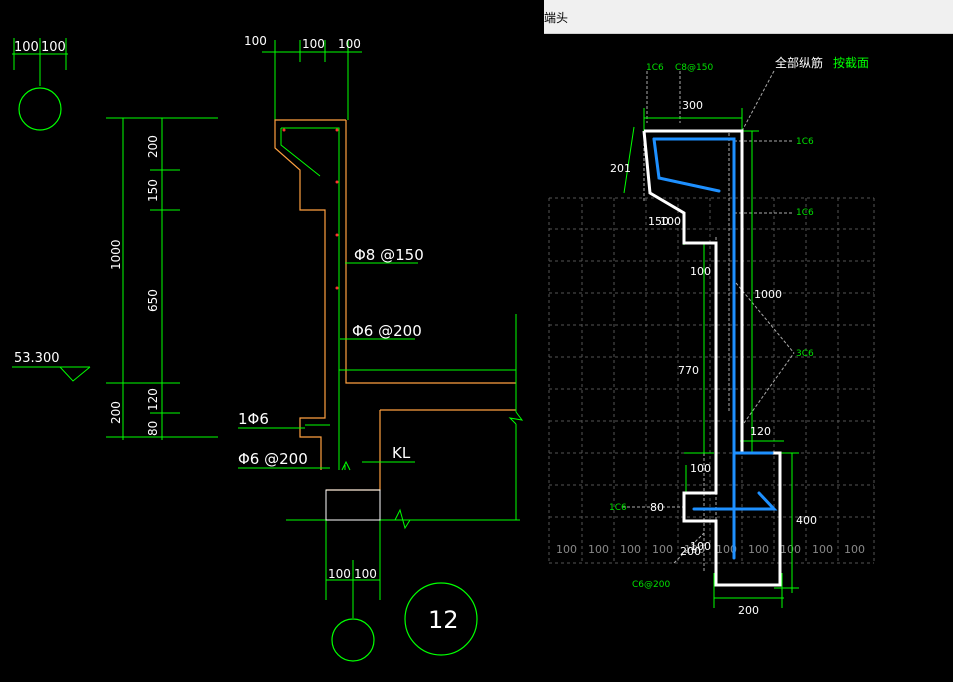  I want to click on label-1000: 1000, so click(768, 294).